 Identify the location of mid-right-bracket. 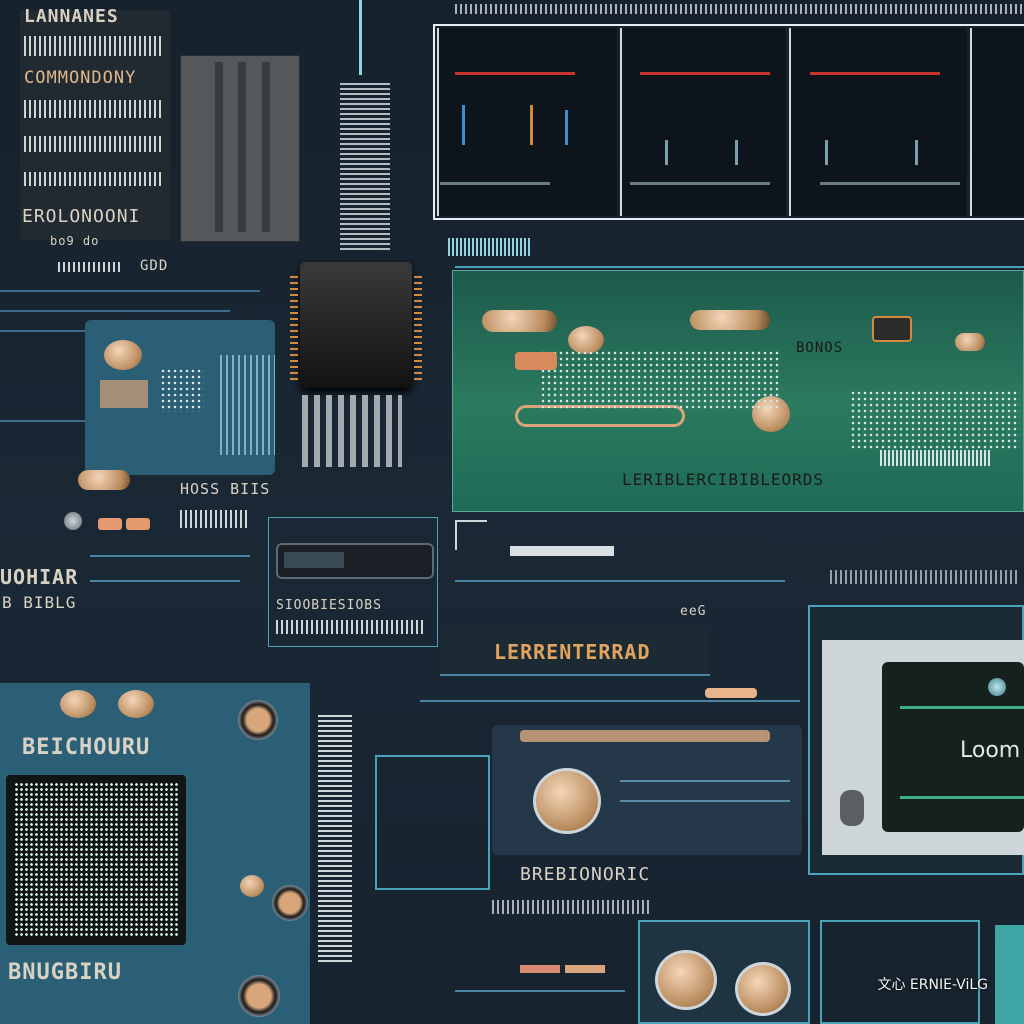
(471, 535).